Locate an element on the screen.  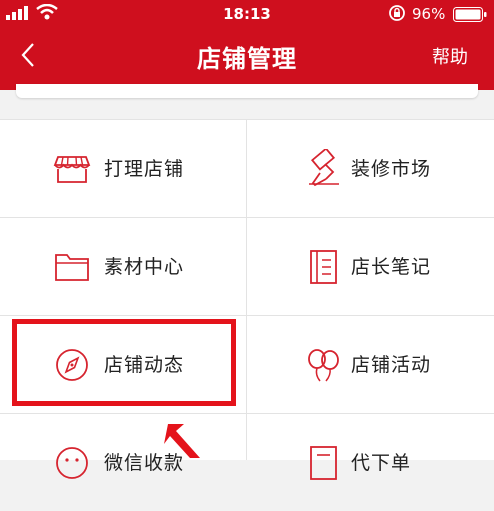
notebook-icon is located at coordinates (323, 267).